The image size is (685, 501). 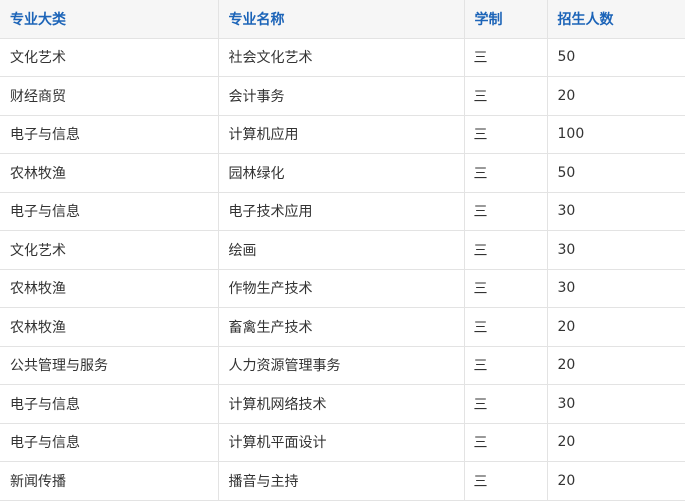 I want to click on cell-major-name: 会计事务, so click(x=341, y=96).